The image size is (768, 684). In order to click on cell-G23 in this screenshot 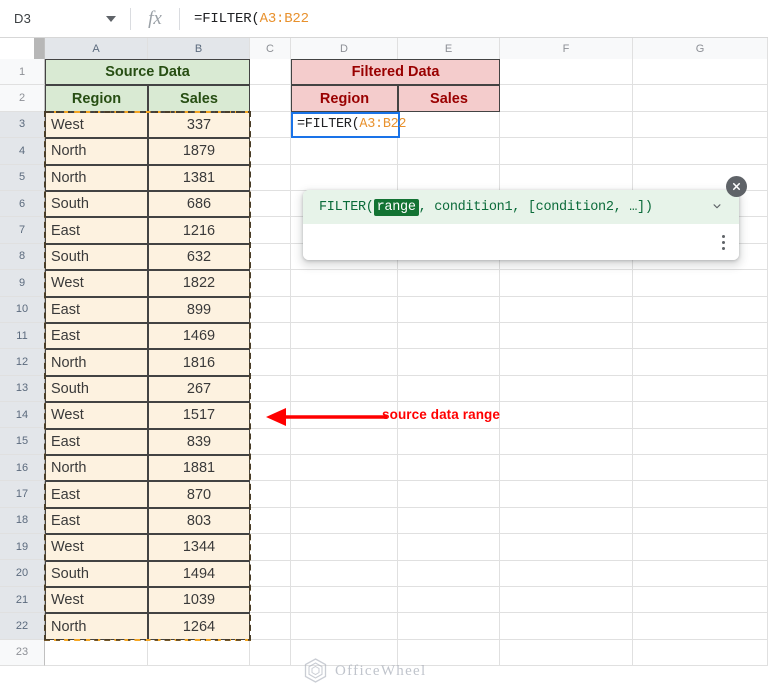, I will do `click(700, 653)`.